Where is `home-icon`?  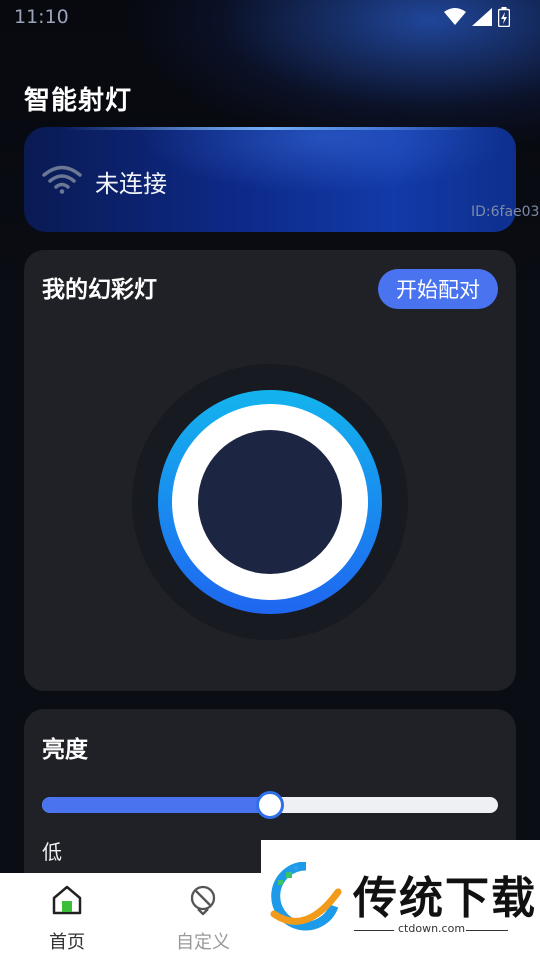
home-icon is located at coordinates (67, 900).